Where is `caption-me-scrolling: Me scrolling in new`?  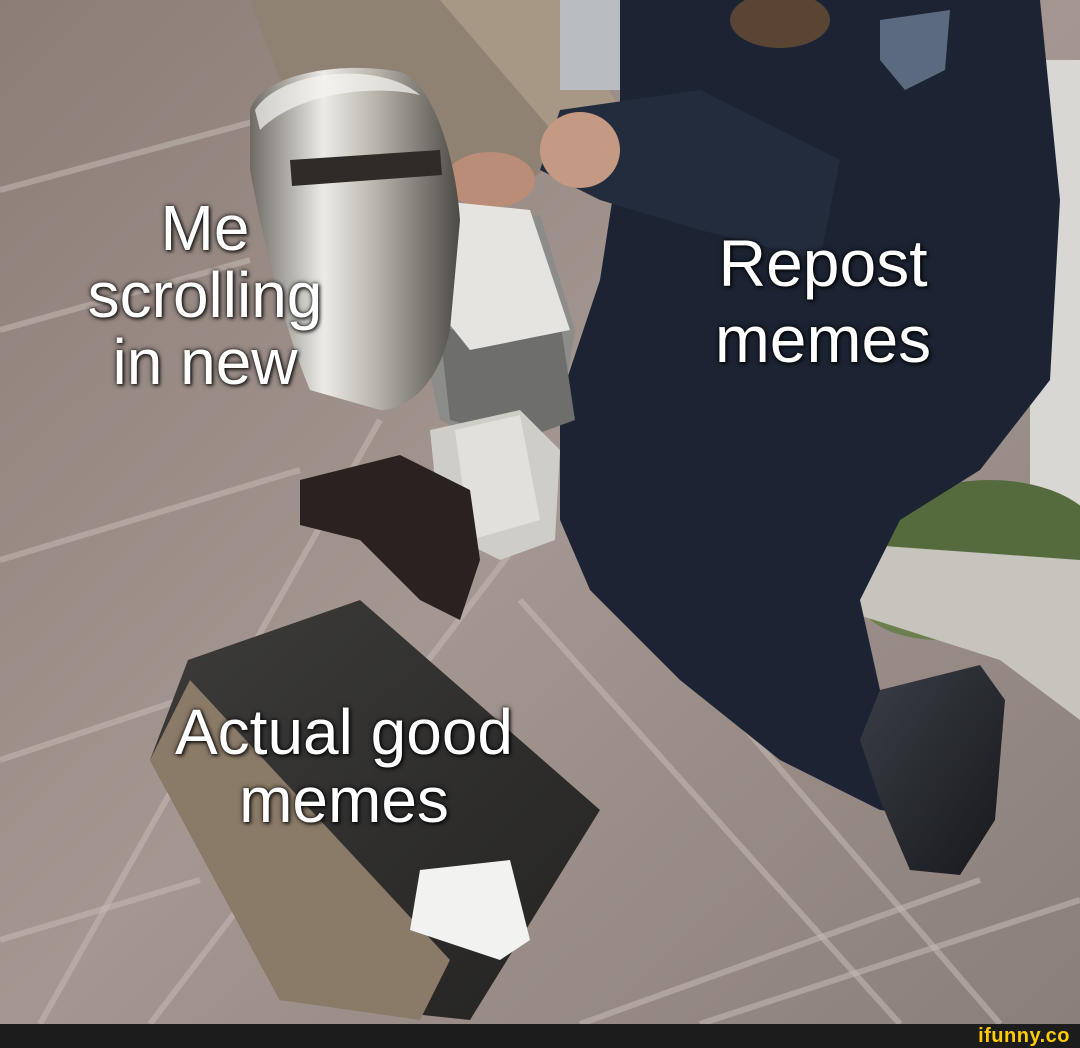 caption-me-scrolling: Me scrolling in new is located at coordinates (205, 296).